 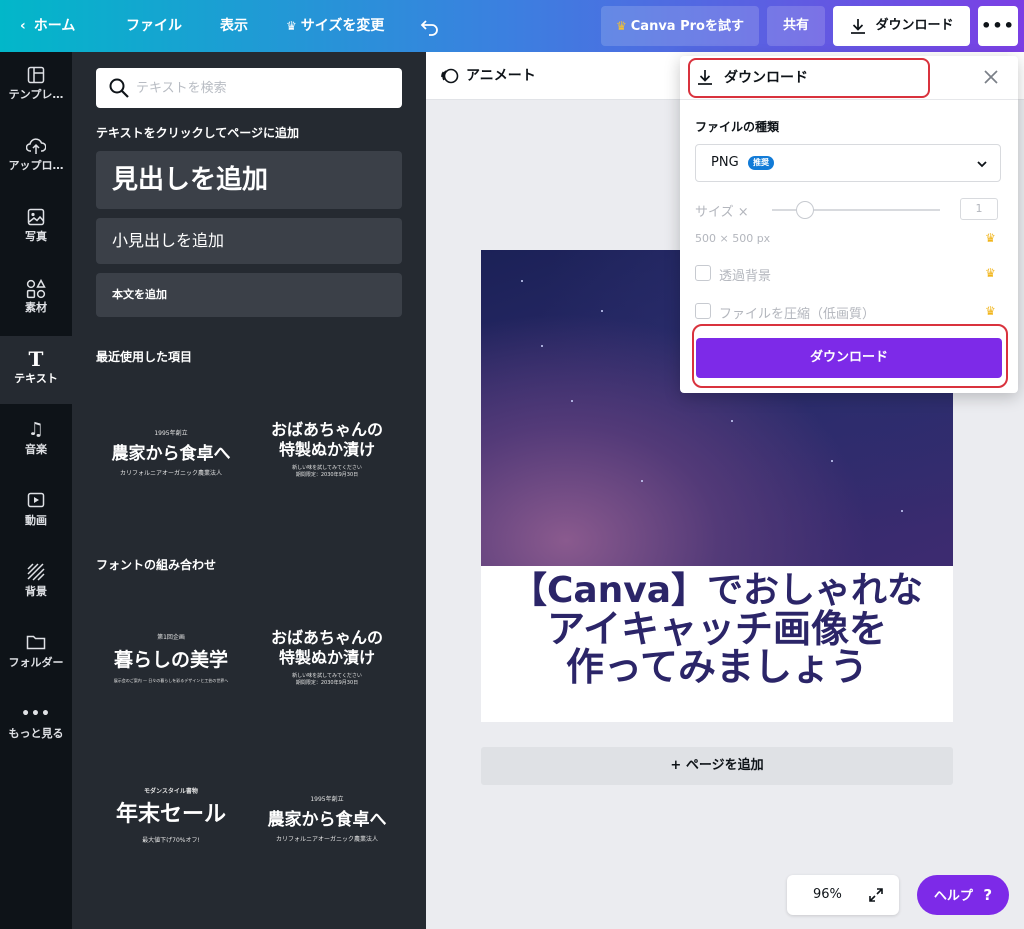 I want to click on size-label: サイズ ×, so click(x=722, y=212).